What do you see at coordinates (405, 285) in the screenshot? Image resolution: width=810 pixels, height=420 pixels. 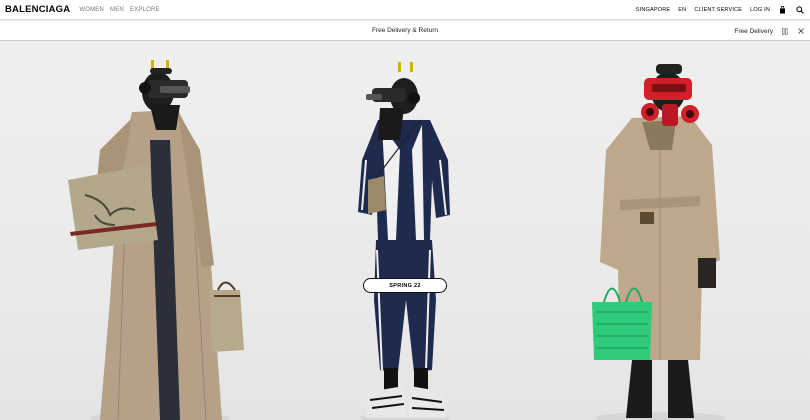 I see `spring-22-button: SPRING 22` at bounding box center [405, 285].